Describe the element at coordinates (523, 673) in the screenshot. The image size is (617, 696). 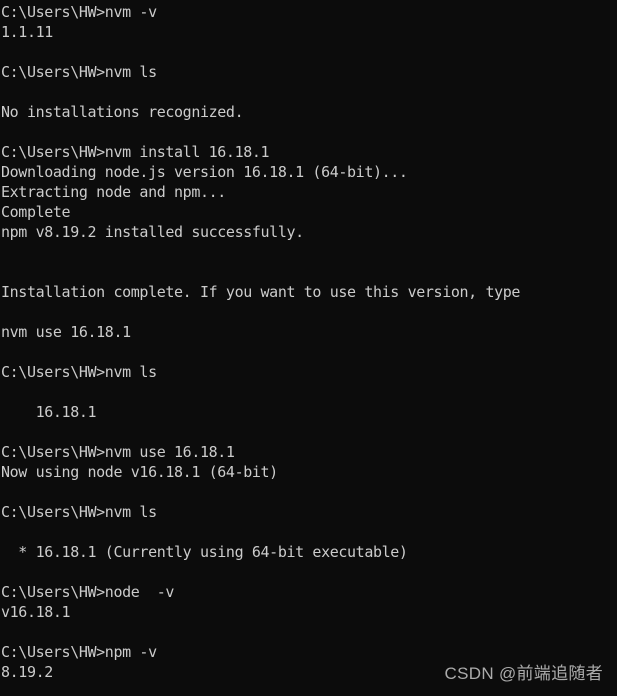
I see `csdn-watermark: CSDN @前端追随者` at that location.